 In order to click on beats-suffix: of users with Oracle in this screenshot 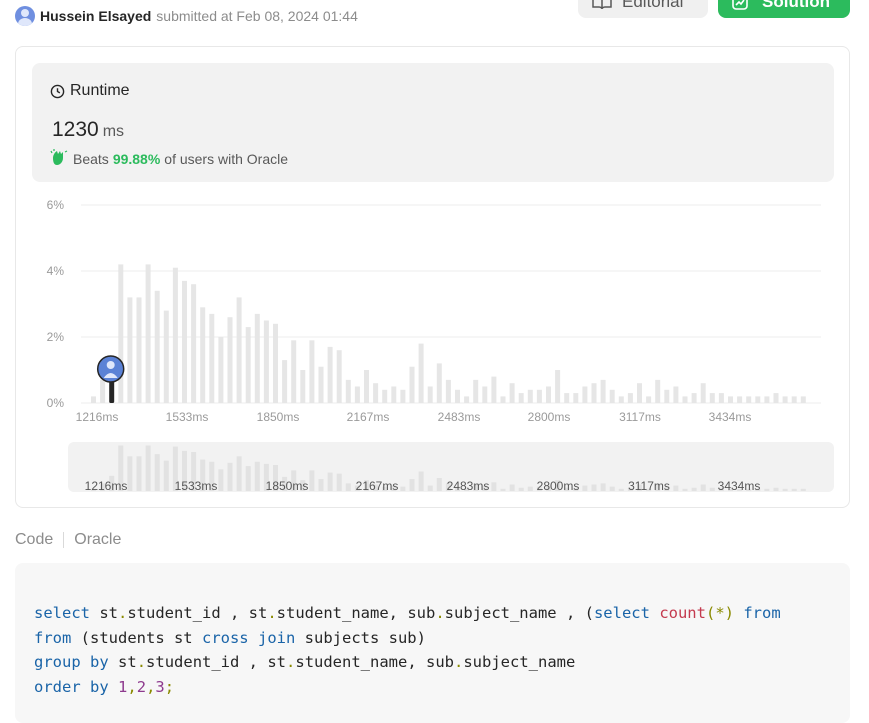, I will do `click(226, 158)`.